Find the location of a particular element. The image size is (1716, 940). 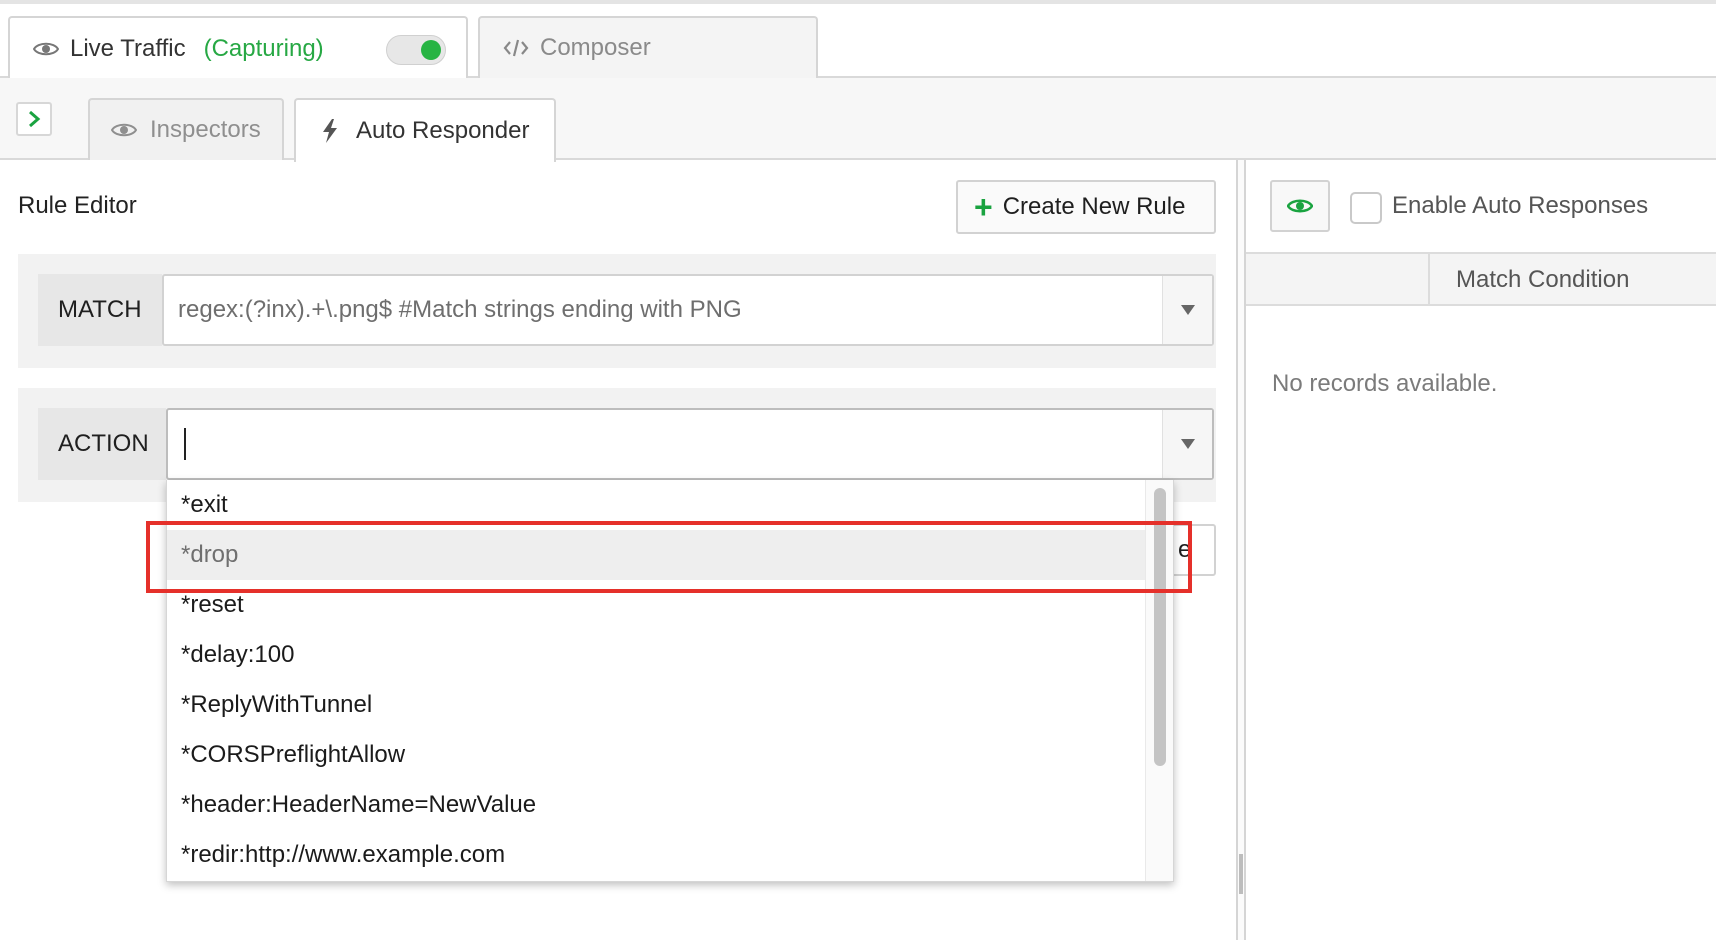

tab-inspectors: Inspectors is located at coordinates (186, 129).